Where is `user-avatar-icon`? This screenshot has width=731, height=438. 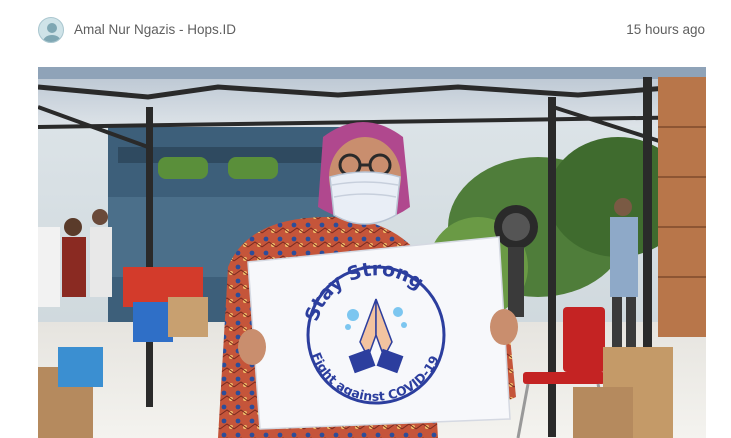 user-avatar-icon is located at coordinates (52, 32).